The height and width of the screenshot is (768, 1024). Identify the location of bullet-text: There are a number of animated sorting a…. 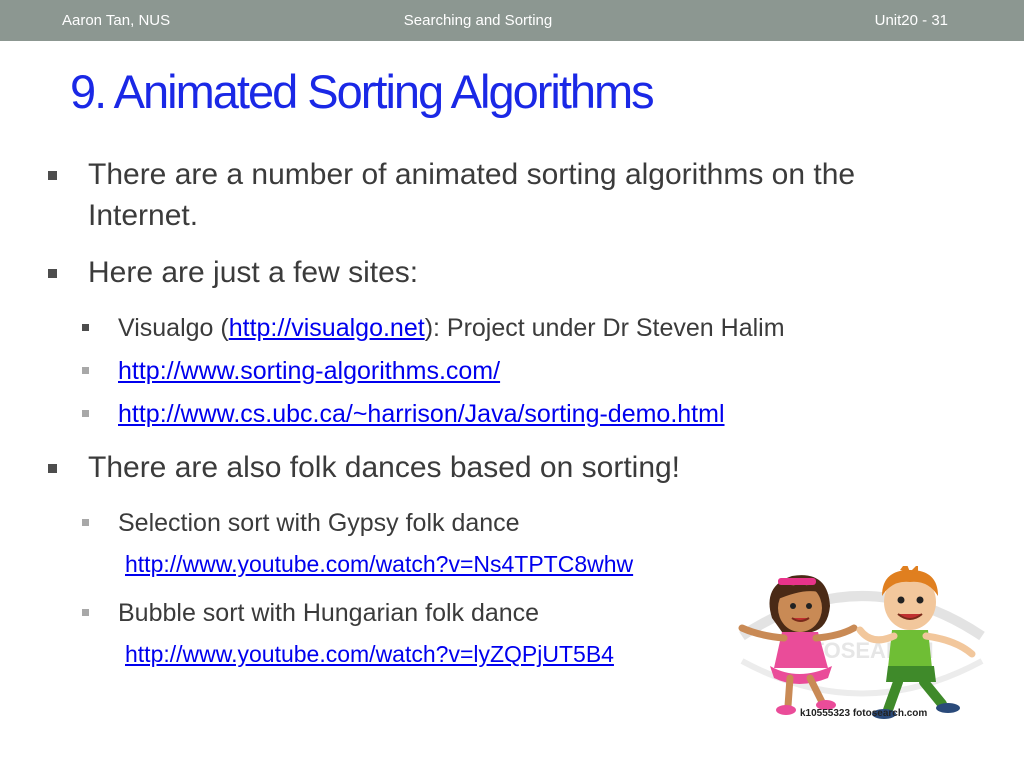
(472, 174).